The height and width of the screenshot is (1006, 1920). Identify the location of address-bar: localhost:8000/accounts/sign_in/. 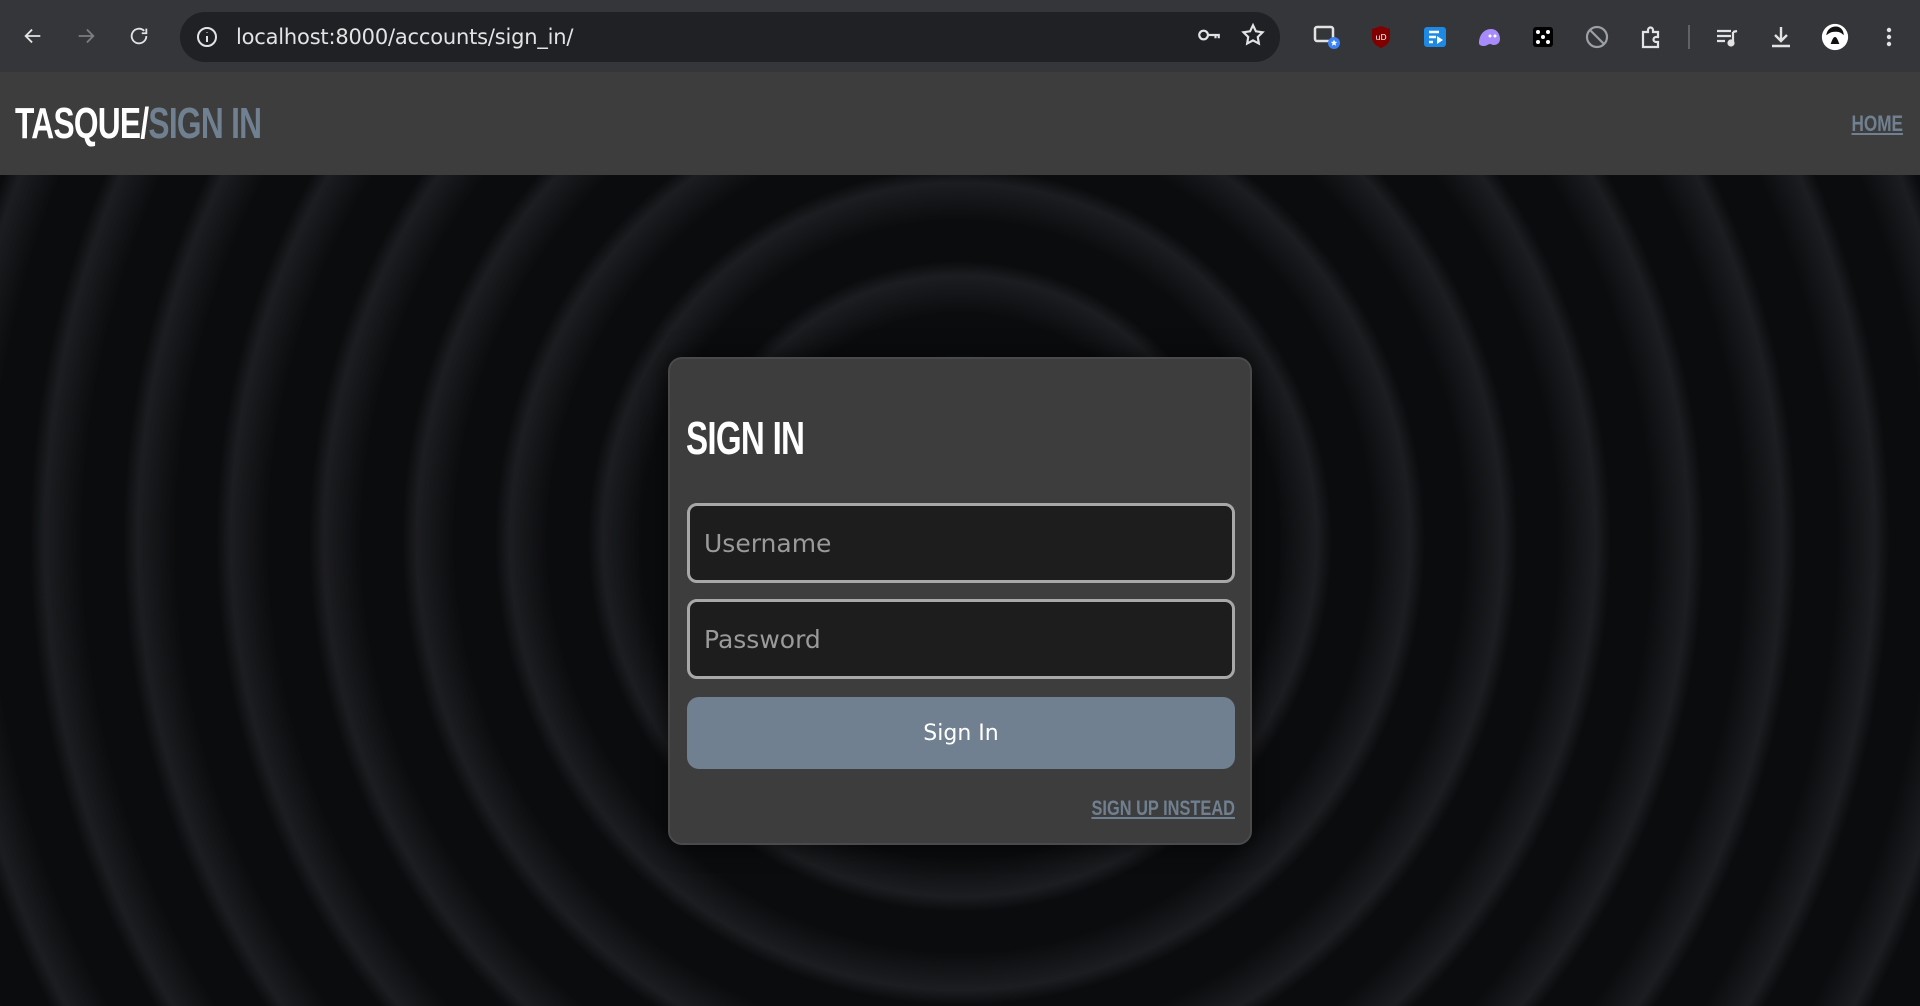
(730, 37).